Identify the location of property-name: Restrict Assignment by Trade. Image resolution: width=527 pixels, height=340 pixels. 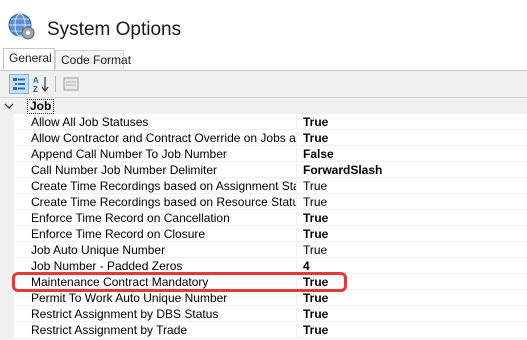
(155, 330).